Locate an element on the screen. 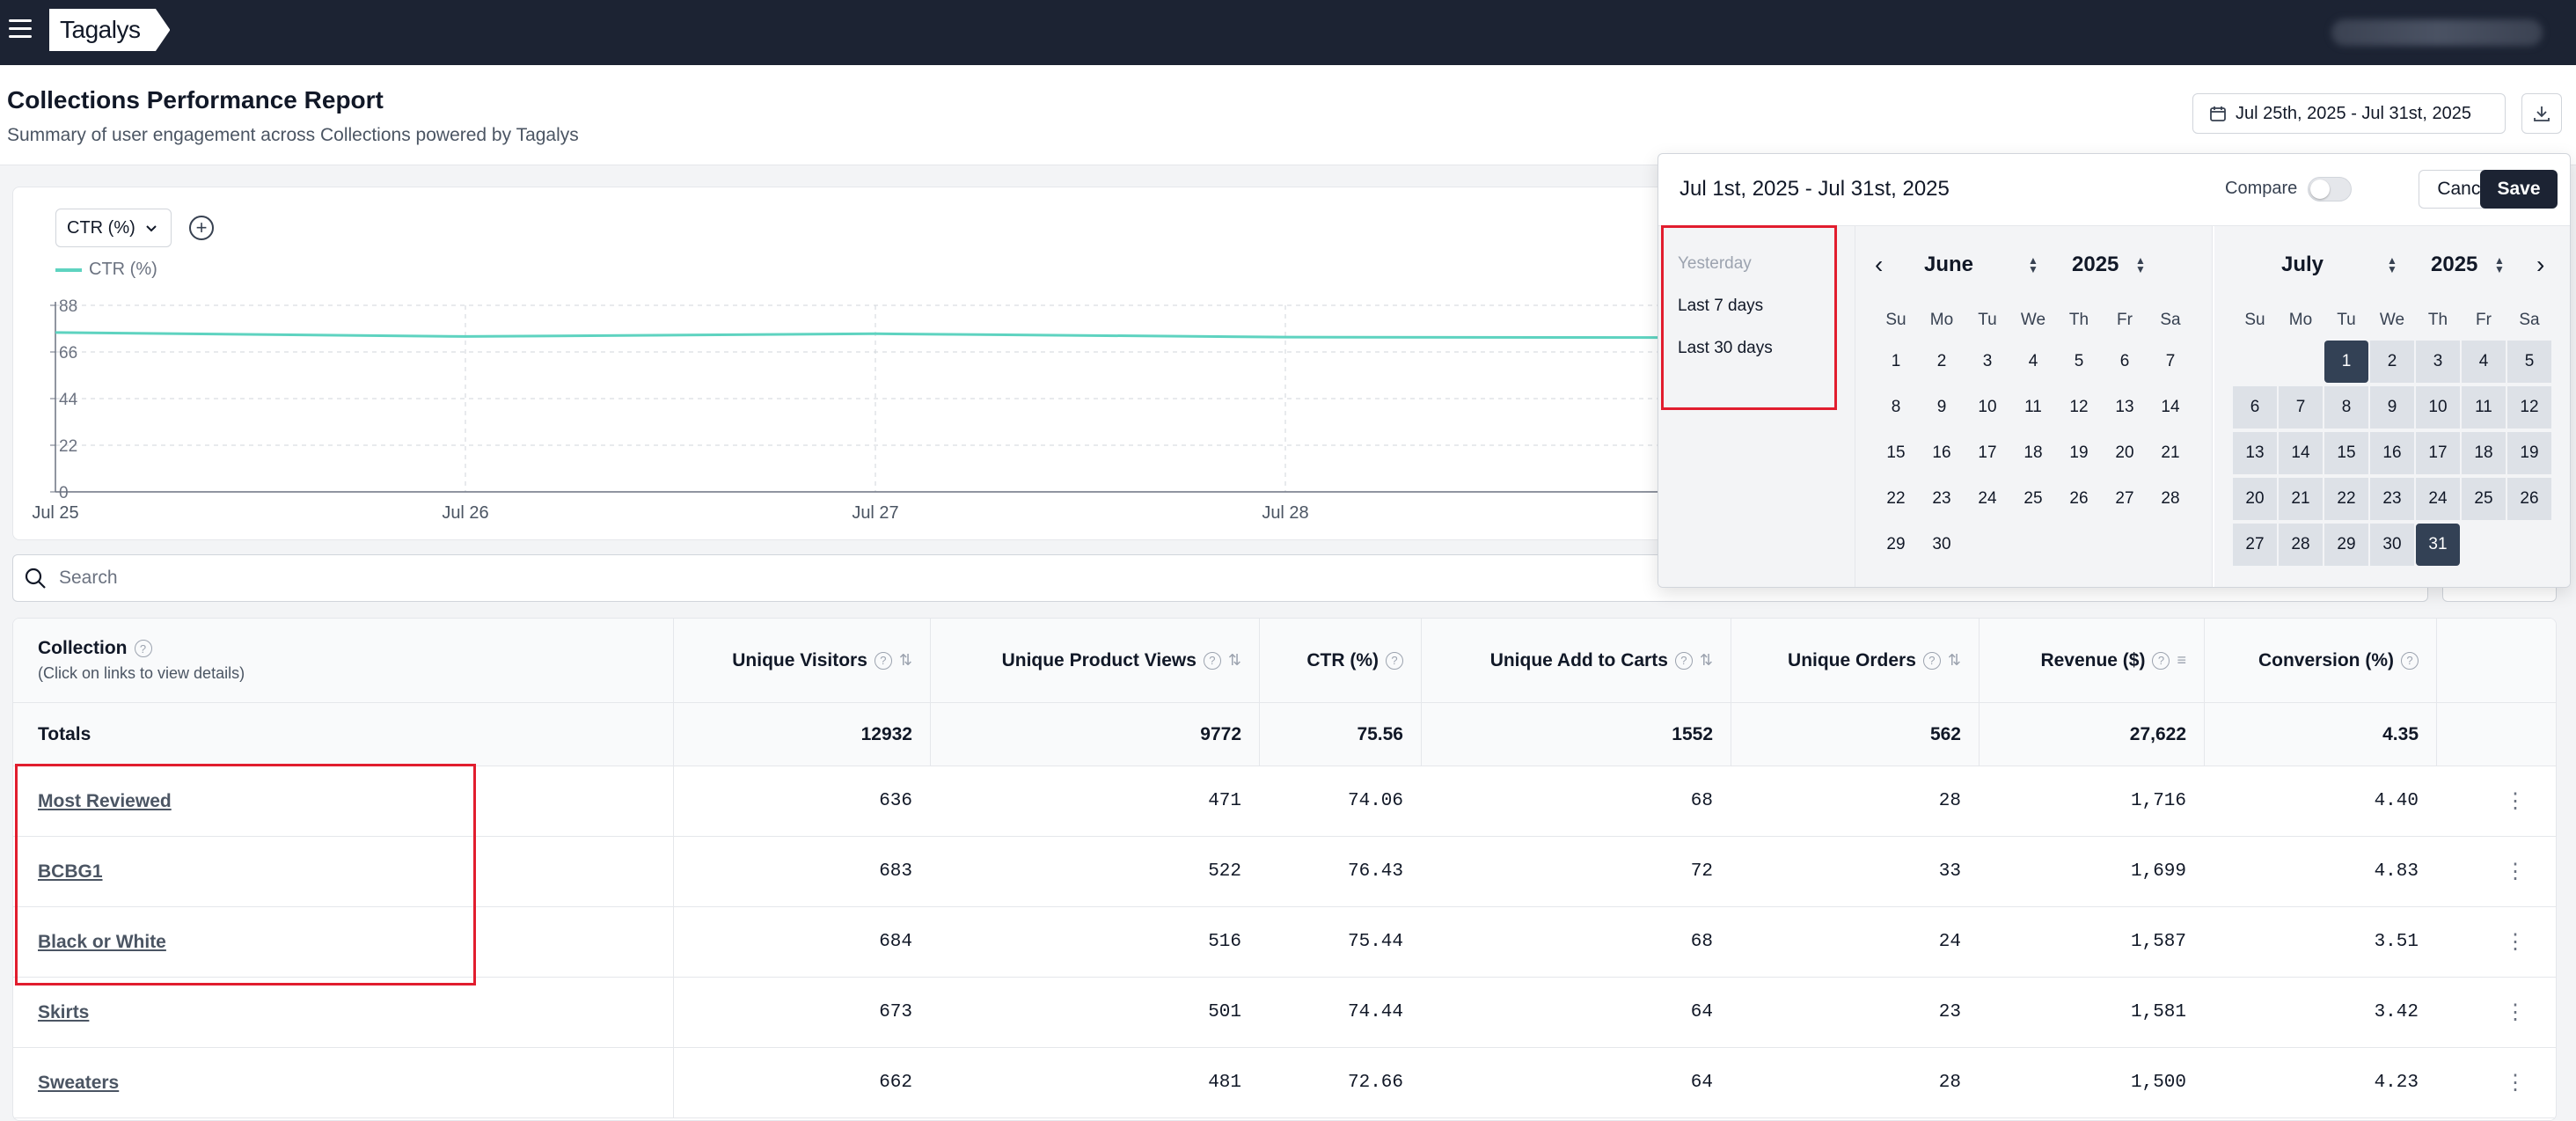 The image size is (2576, 1121). sort-desc-icon: ≡ is located at coordinates (2181, 660).